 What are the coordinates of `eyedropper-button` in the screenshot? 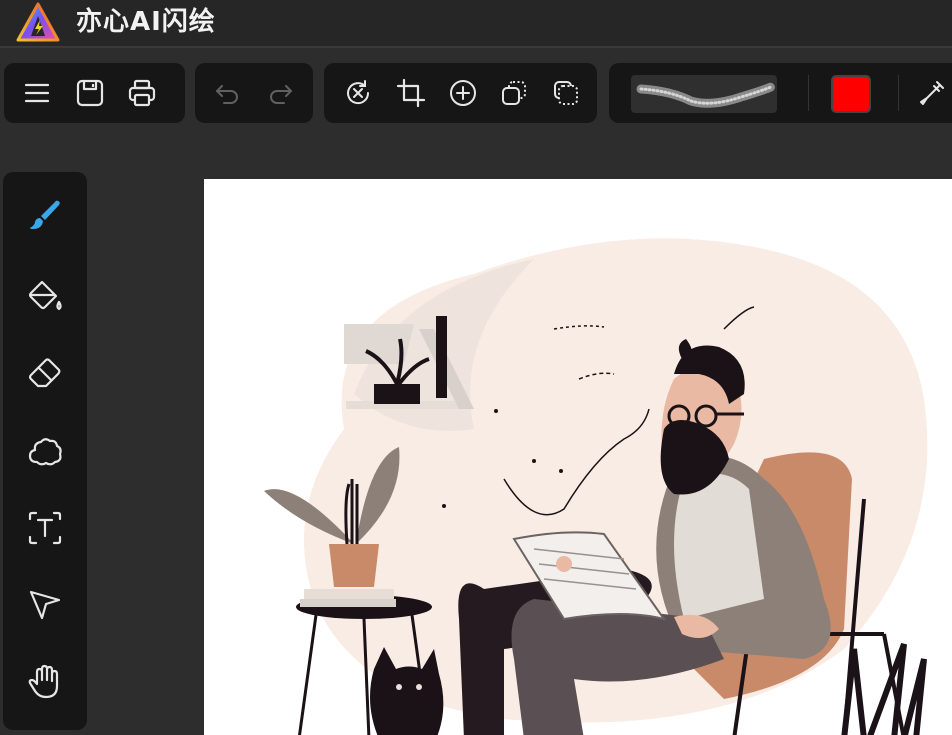 It's located at (932, 93).